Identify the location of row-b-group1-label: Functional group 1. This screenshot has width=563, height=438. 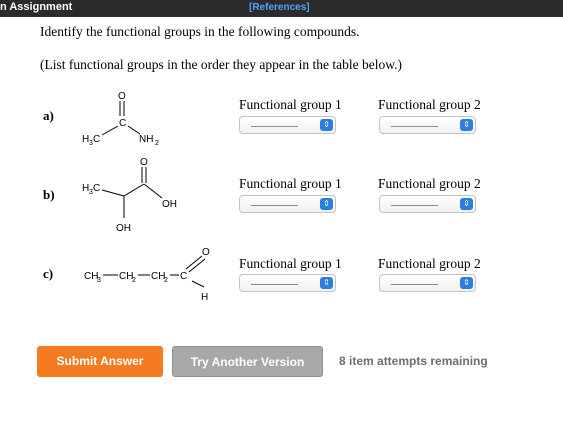
(290, 183).